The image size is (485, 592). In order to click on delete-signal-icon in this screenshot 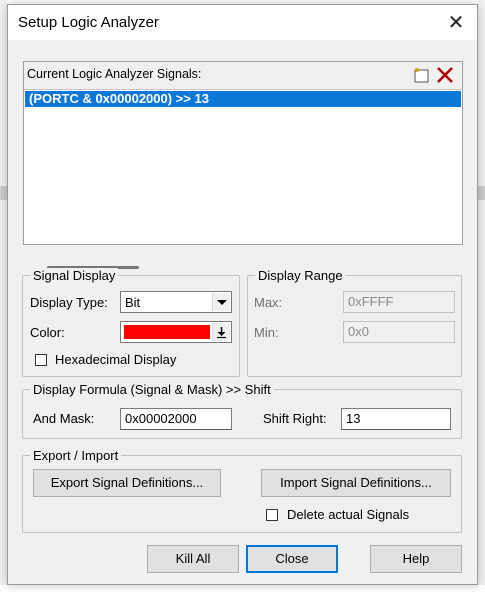, I will do `click(445, 75)`.